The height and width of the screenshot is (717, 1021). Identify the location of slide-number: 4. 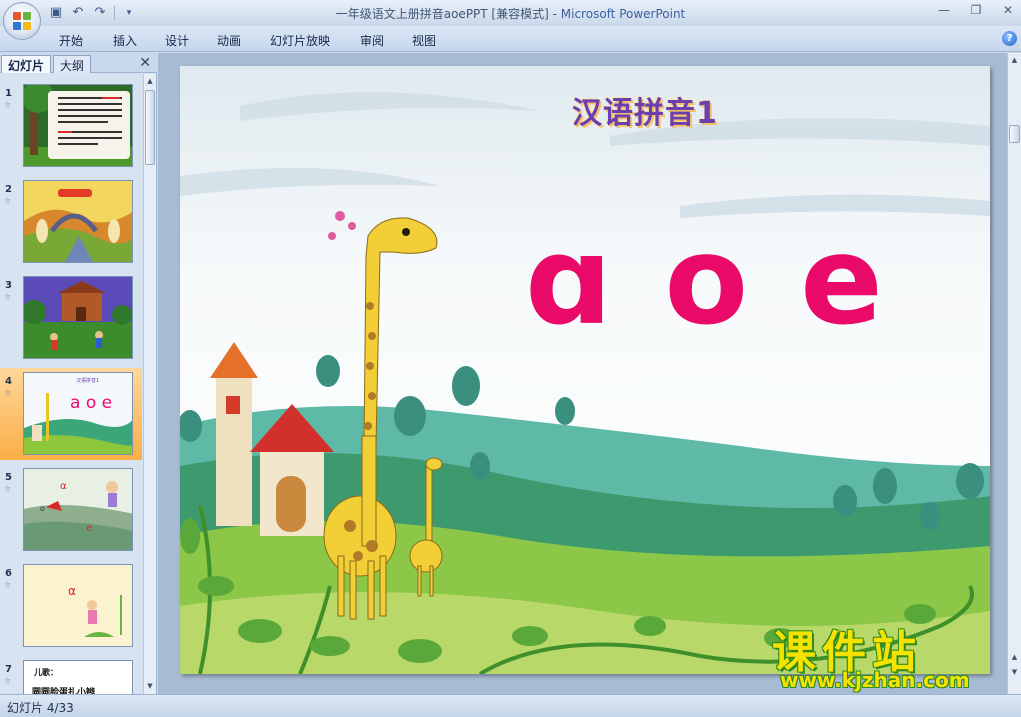
(8, 381).